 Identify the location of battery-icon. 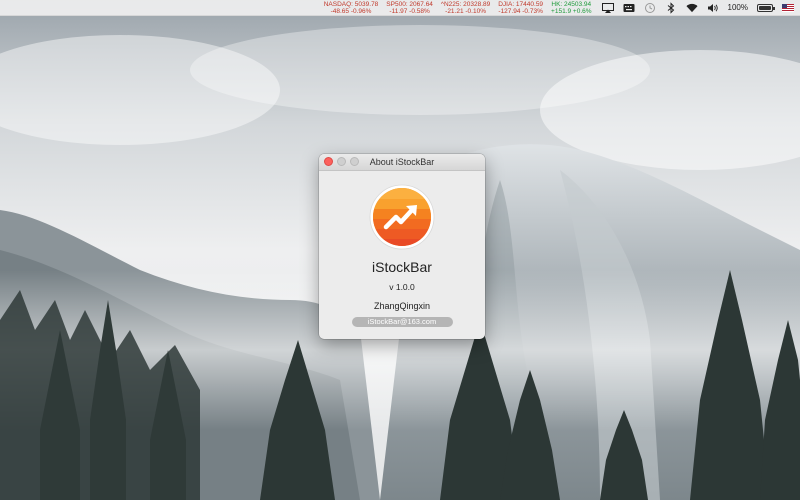
(766, 7).